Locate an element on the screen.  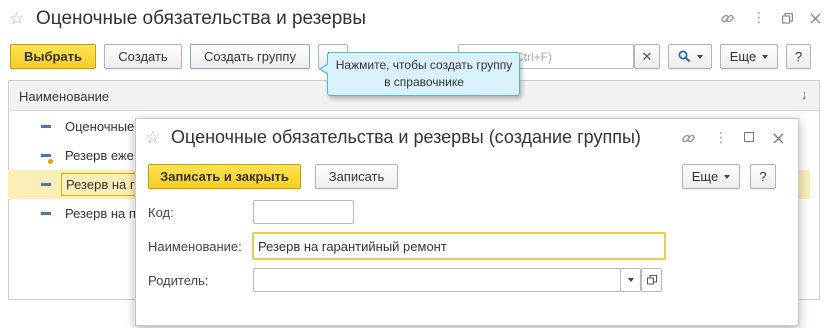
close-icon is located at coordinates (778, 139).